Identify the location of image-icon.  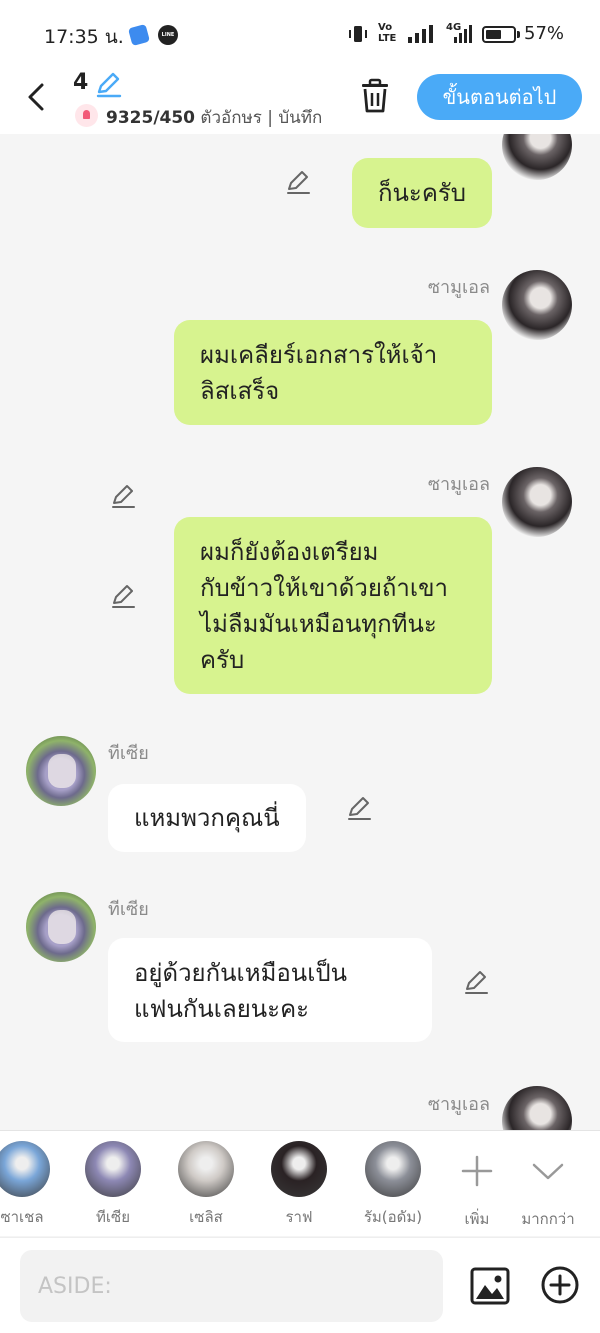
(490, 1286).